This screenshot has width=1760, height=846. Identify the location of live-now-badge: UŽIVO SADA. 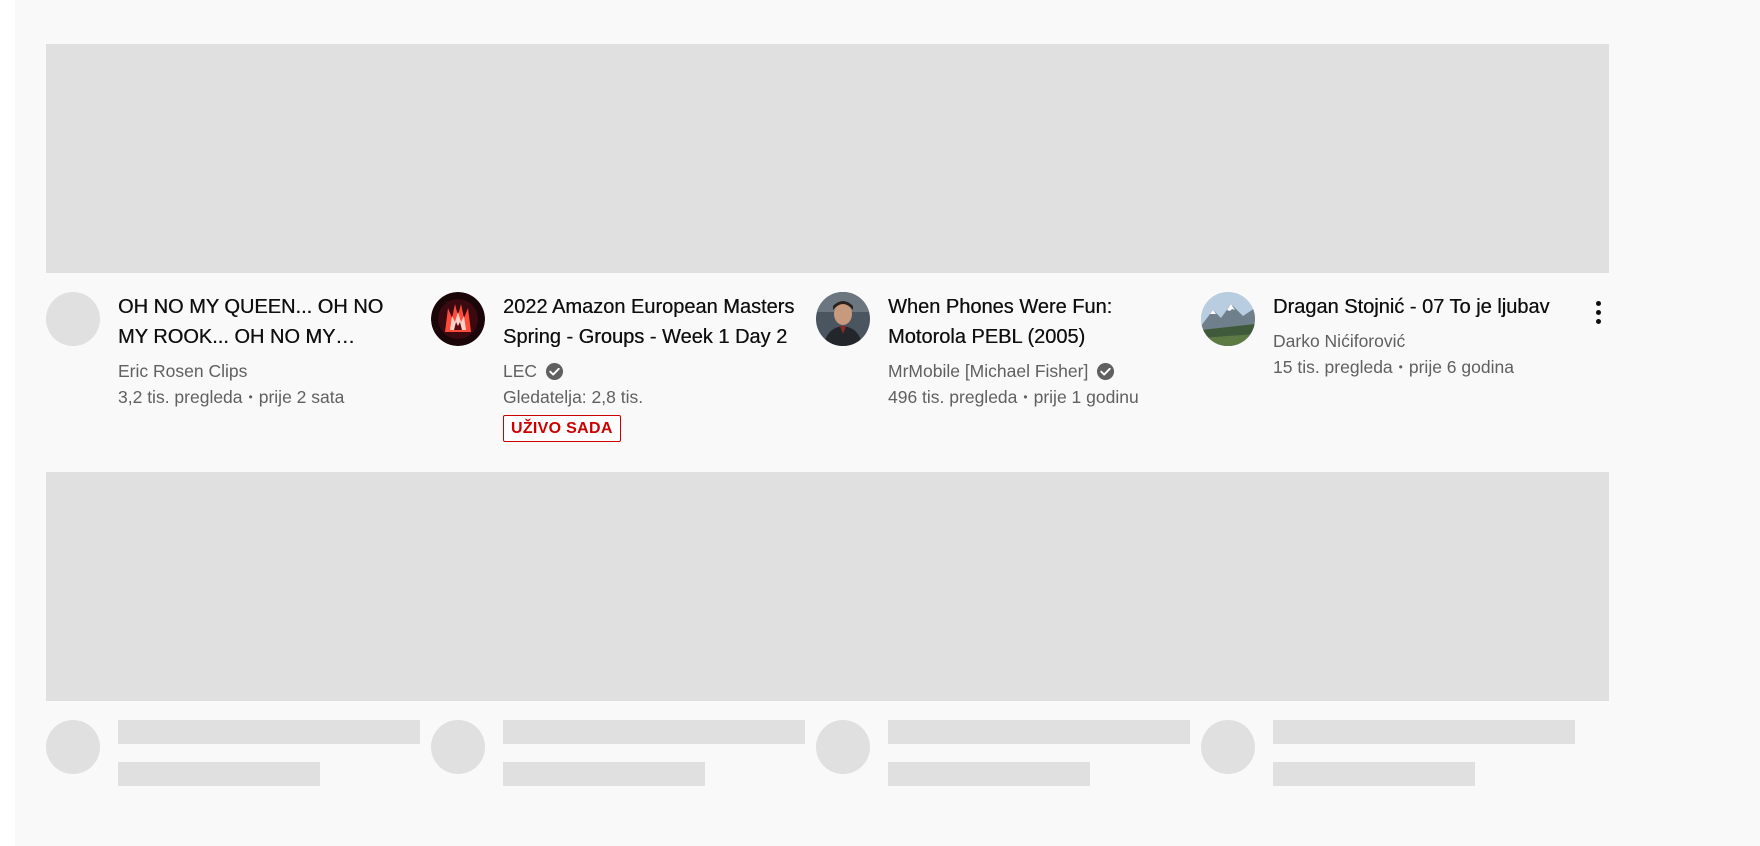
(562, 428).